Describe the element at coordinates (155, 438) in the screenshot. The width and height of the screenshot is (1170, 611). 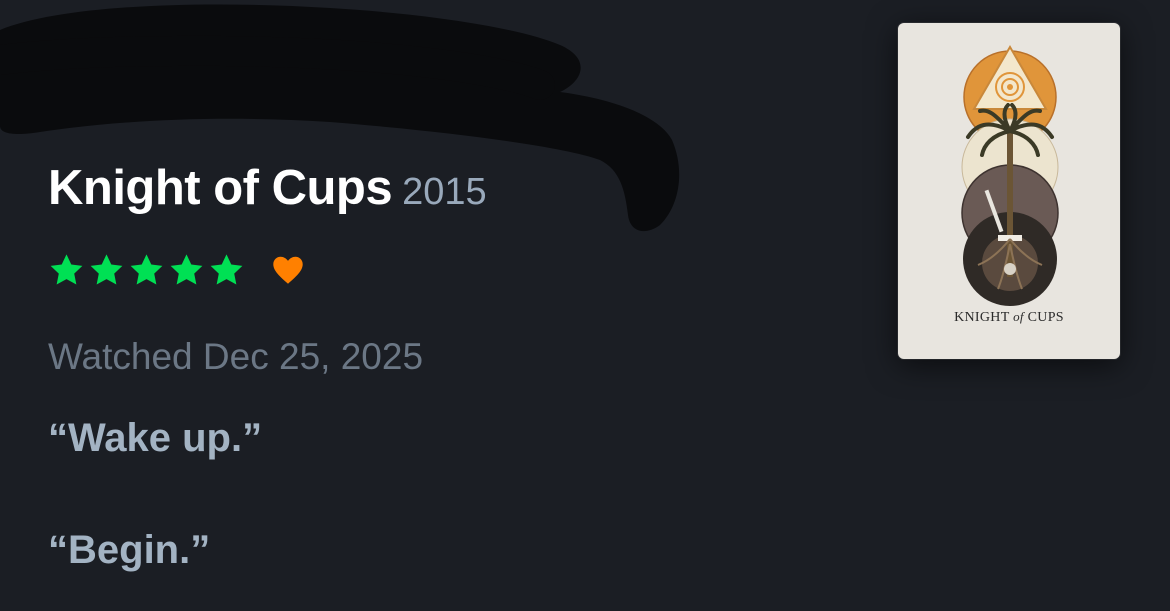
I see `review-text-line: “Wake up.”` at that location.